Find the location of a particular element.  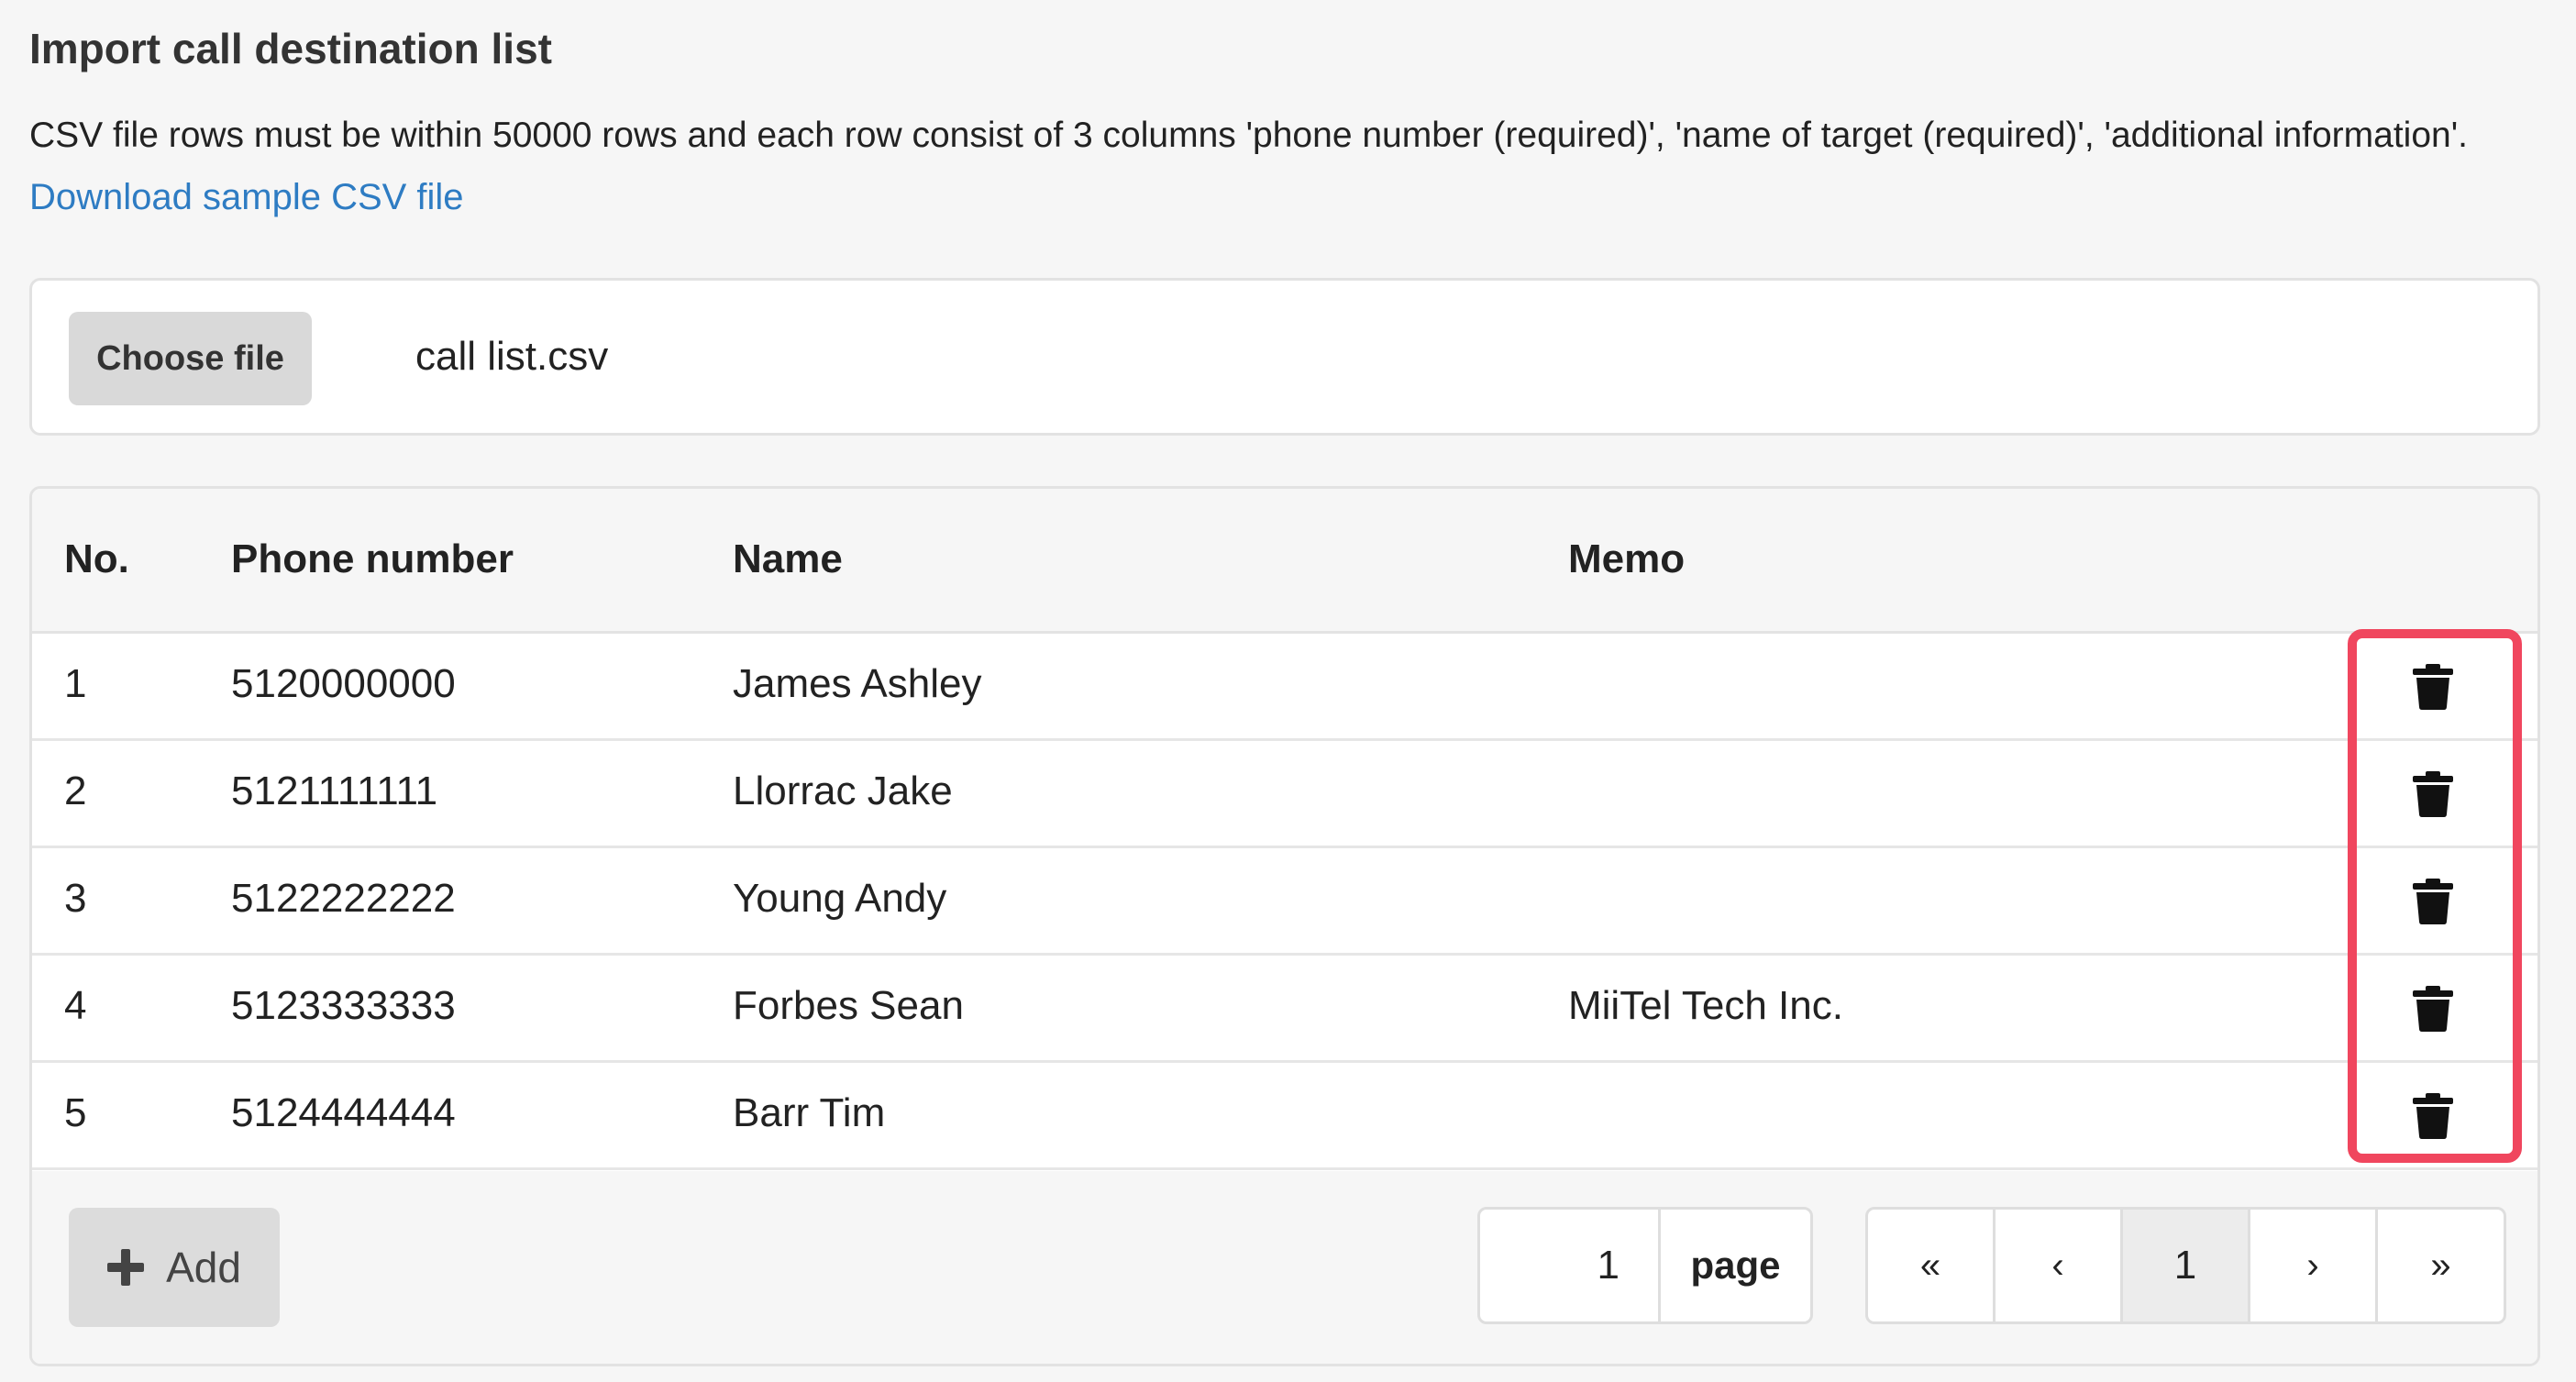

current-page-button: 1 is located at coordinates (2186, 1265).